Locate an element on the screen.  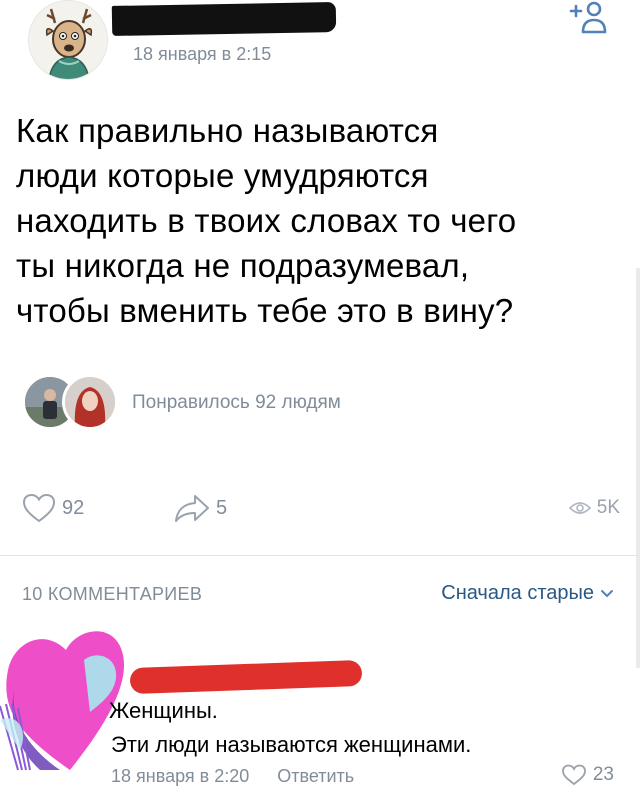
add-friend-icon is located at coordinates (588, 17).